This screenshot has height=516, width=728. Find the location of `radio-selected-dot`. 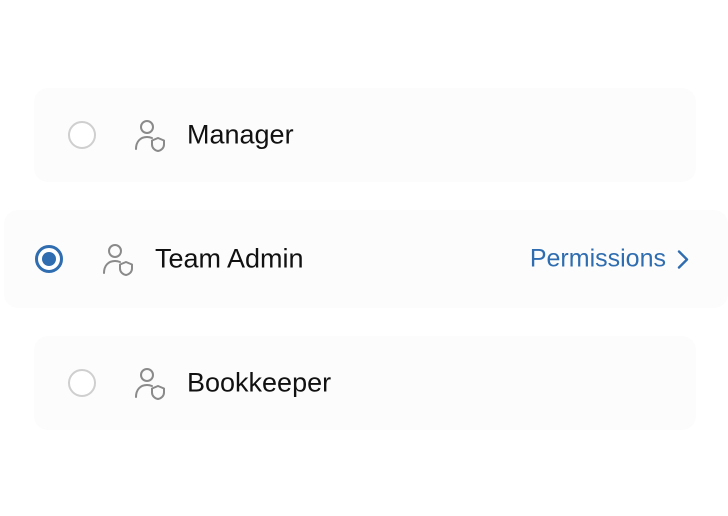

radio-selected-dot is located at coordinates (49, 259).